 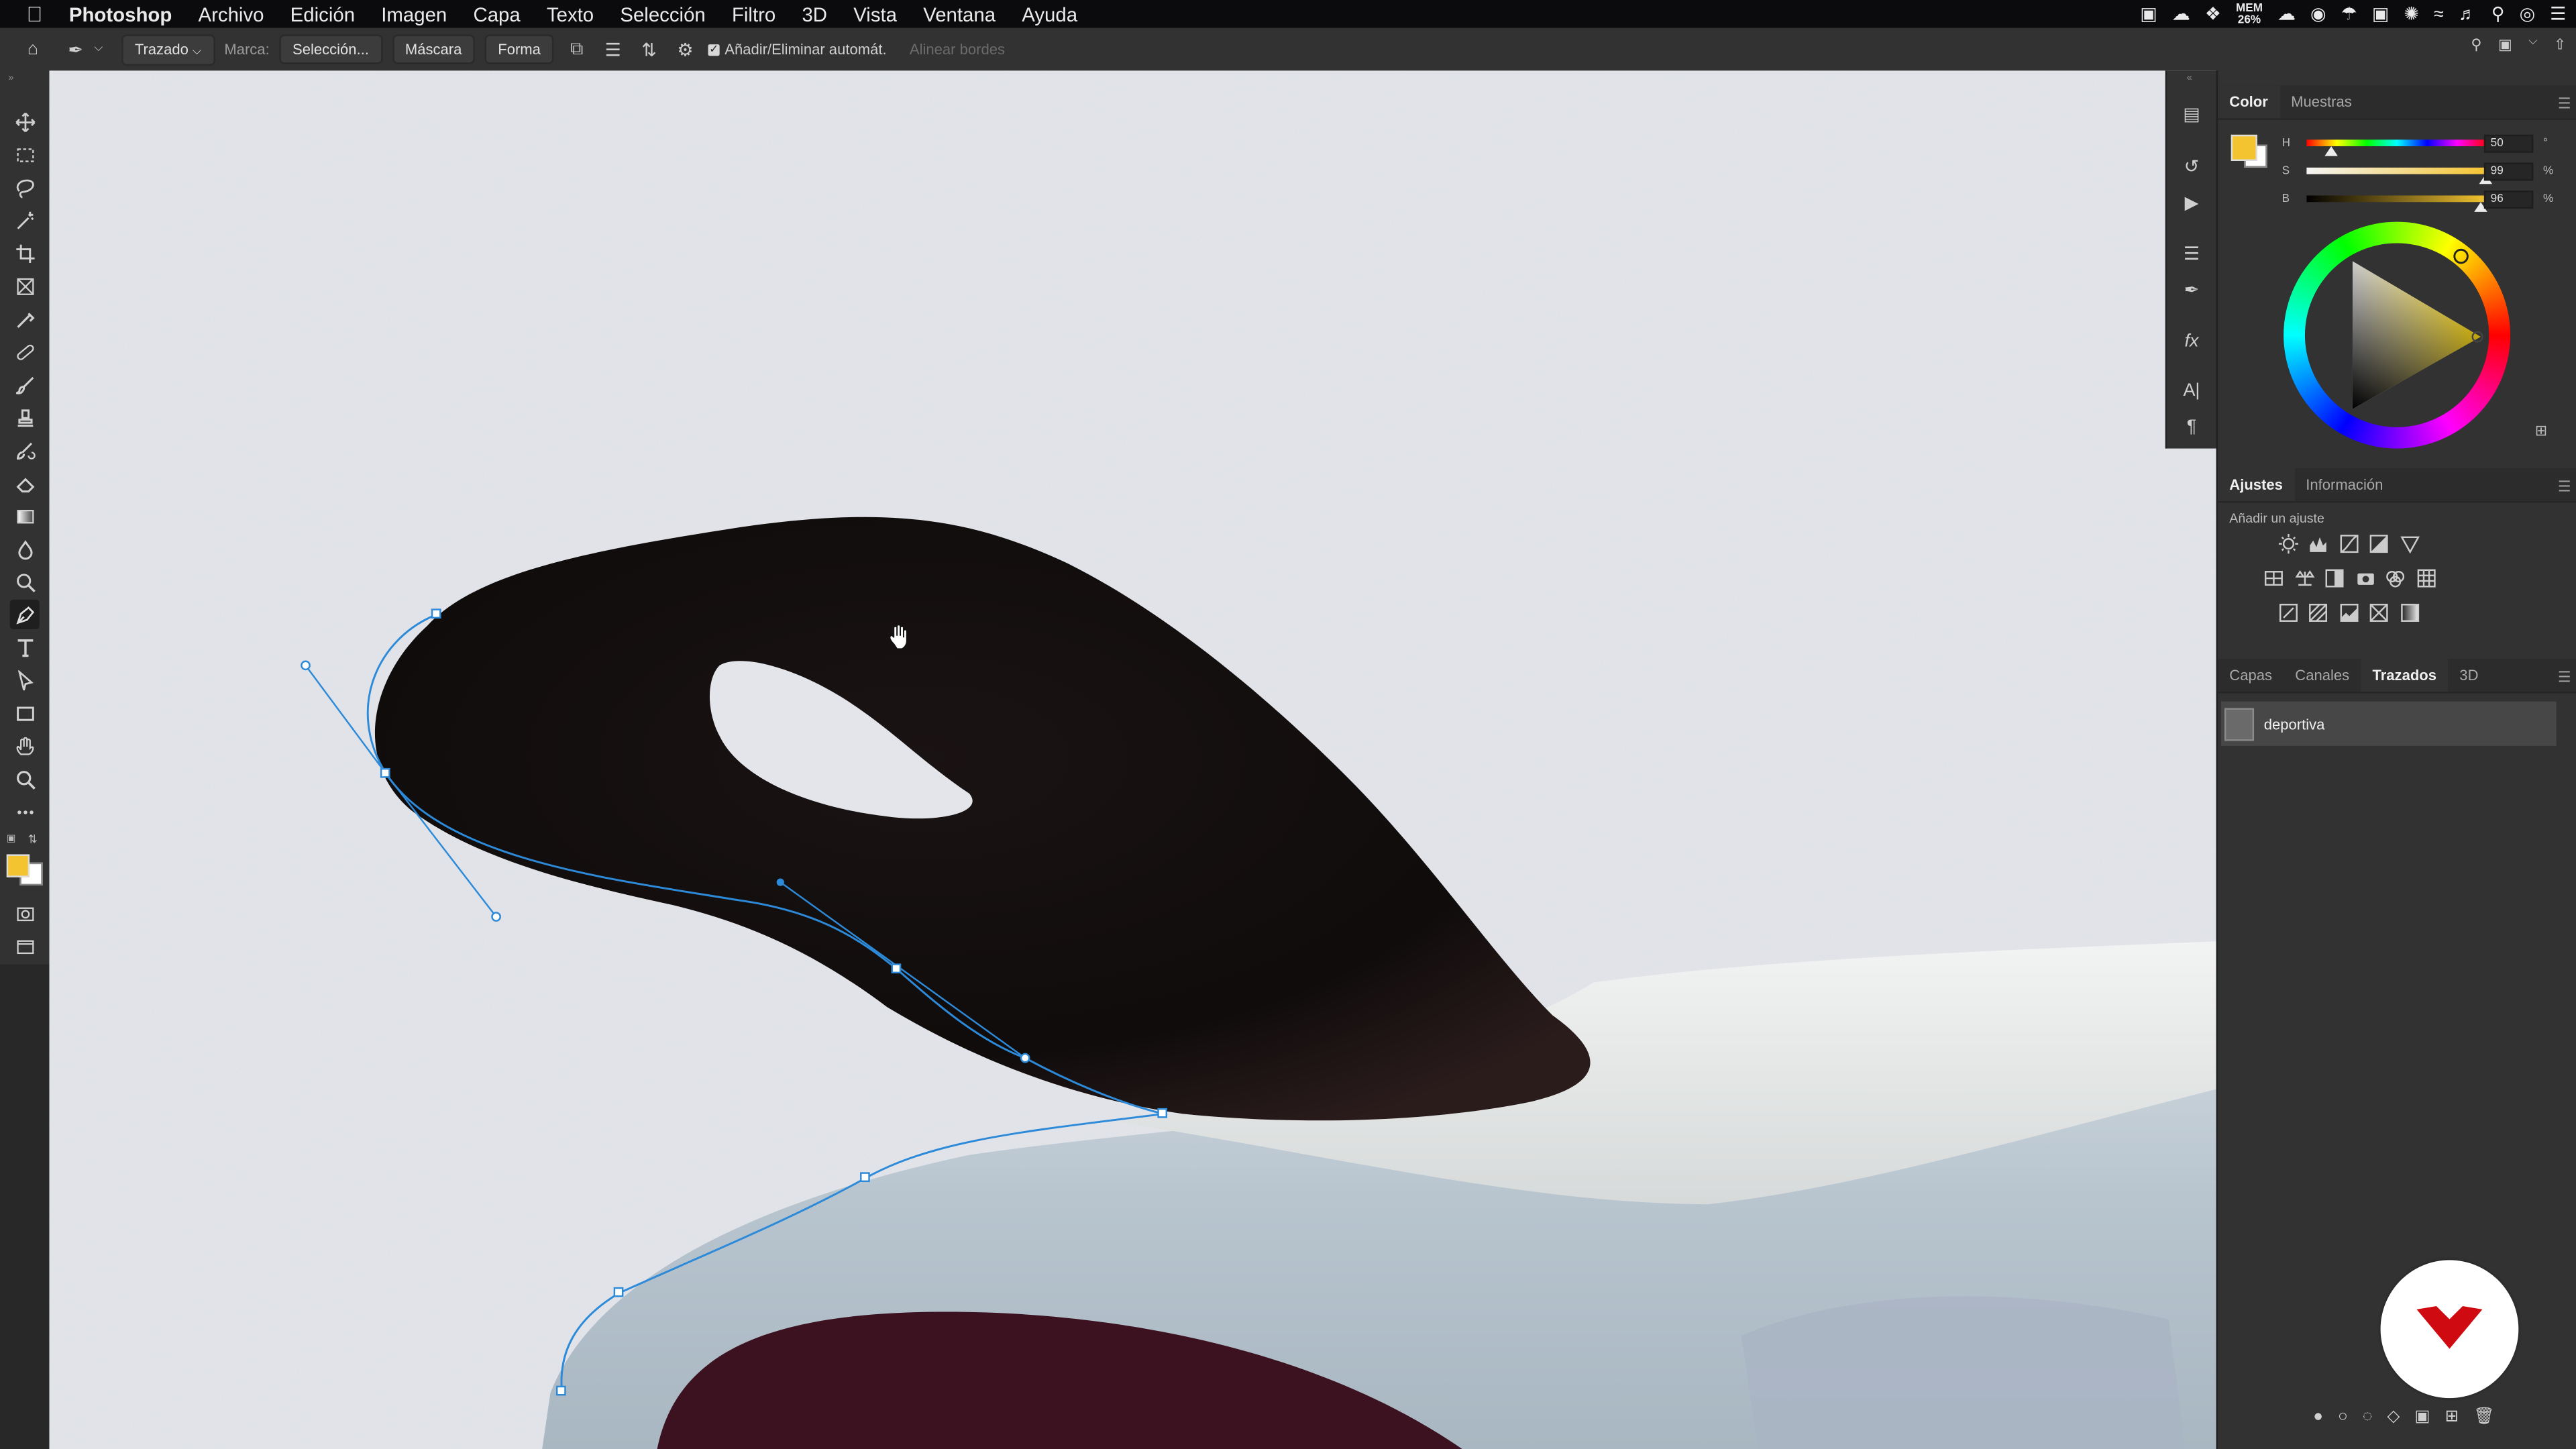 I want to click on more-tools-icon, so click(x=25, y=811).